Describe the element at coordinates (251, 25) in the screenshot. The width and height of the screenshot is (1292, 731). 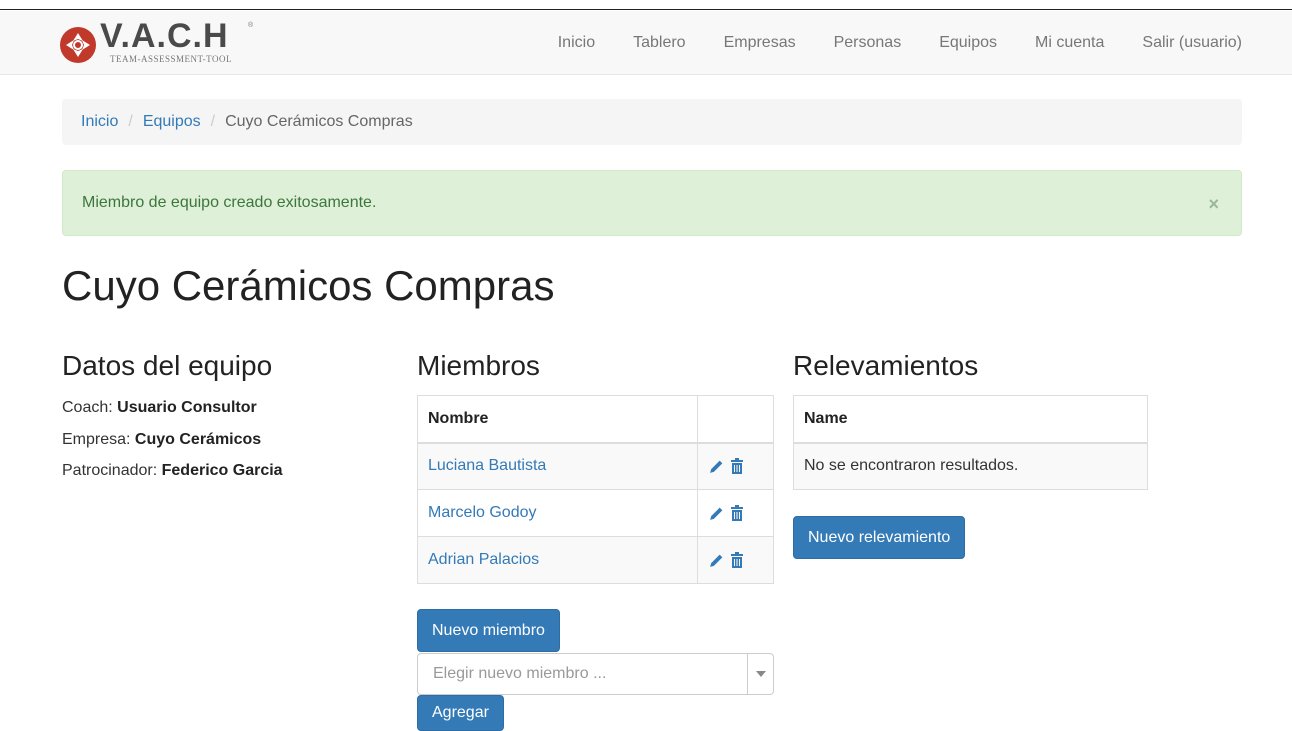
I see `brand-registered-mark: ®` at that location.